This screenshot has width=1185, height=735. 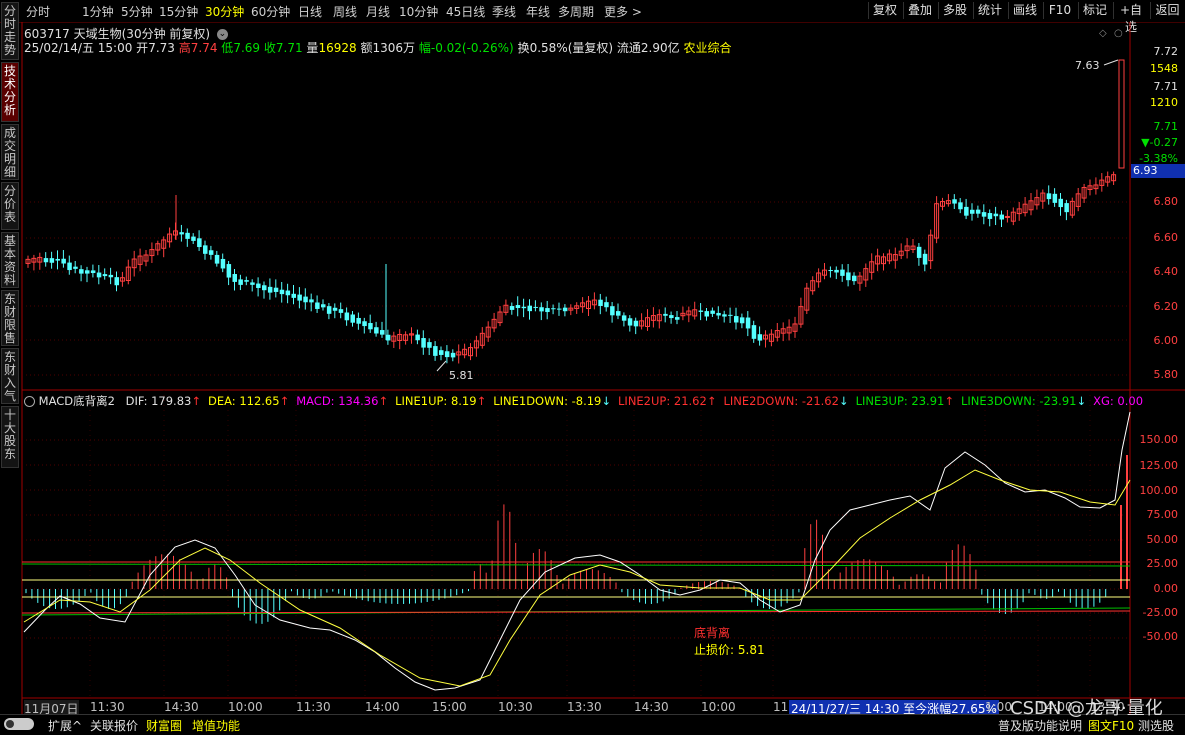 I want to click on diamond-icon: ◇, so click(x=1103, y=33).